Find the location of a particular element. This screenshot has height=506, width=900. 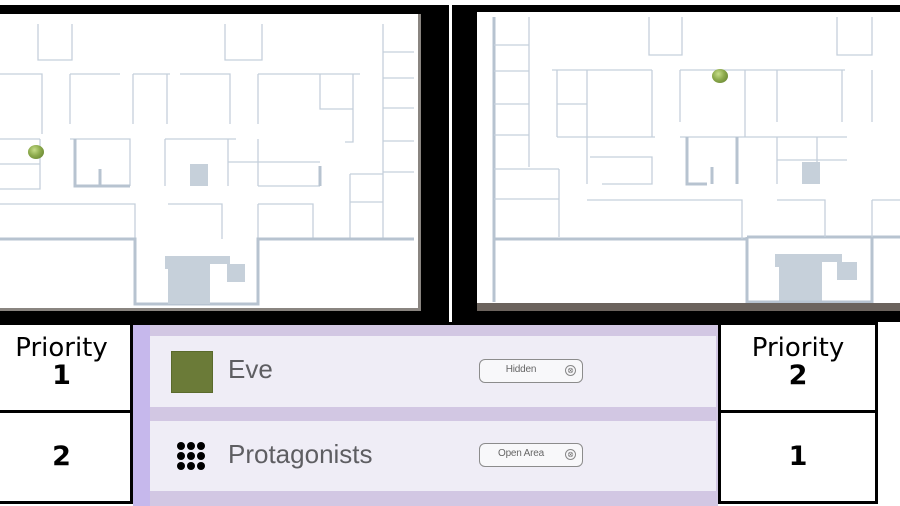

priority-row-left: 2 is located at coordinates (66, 457).